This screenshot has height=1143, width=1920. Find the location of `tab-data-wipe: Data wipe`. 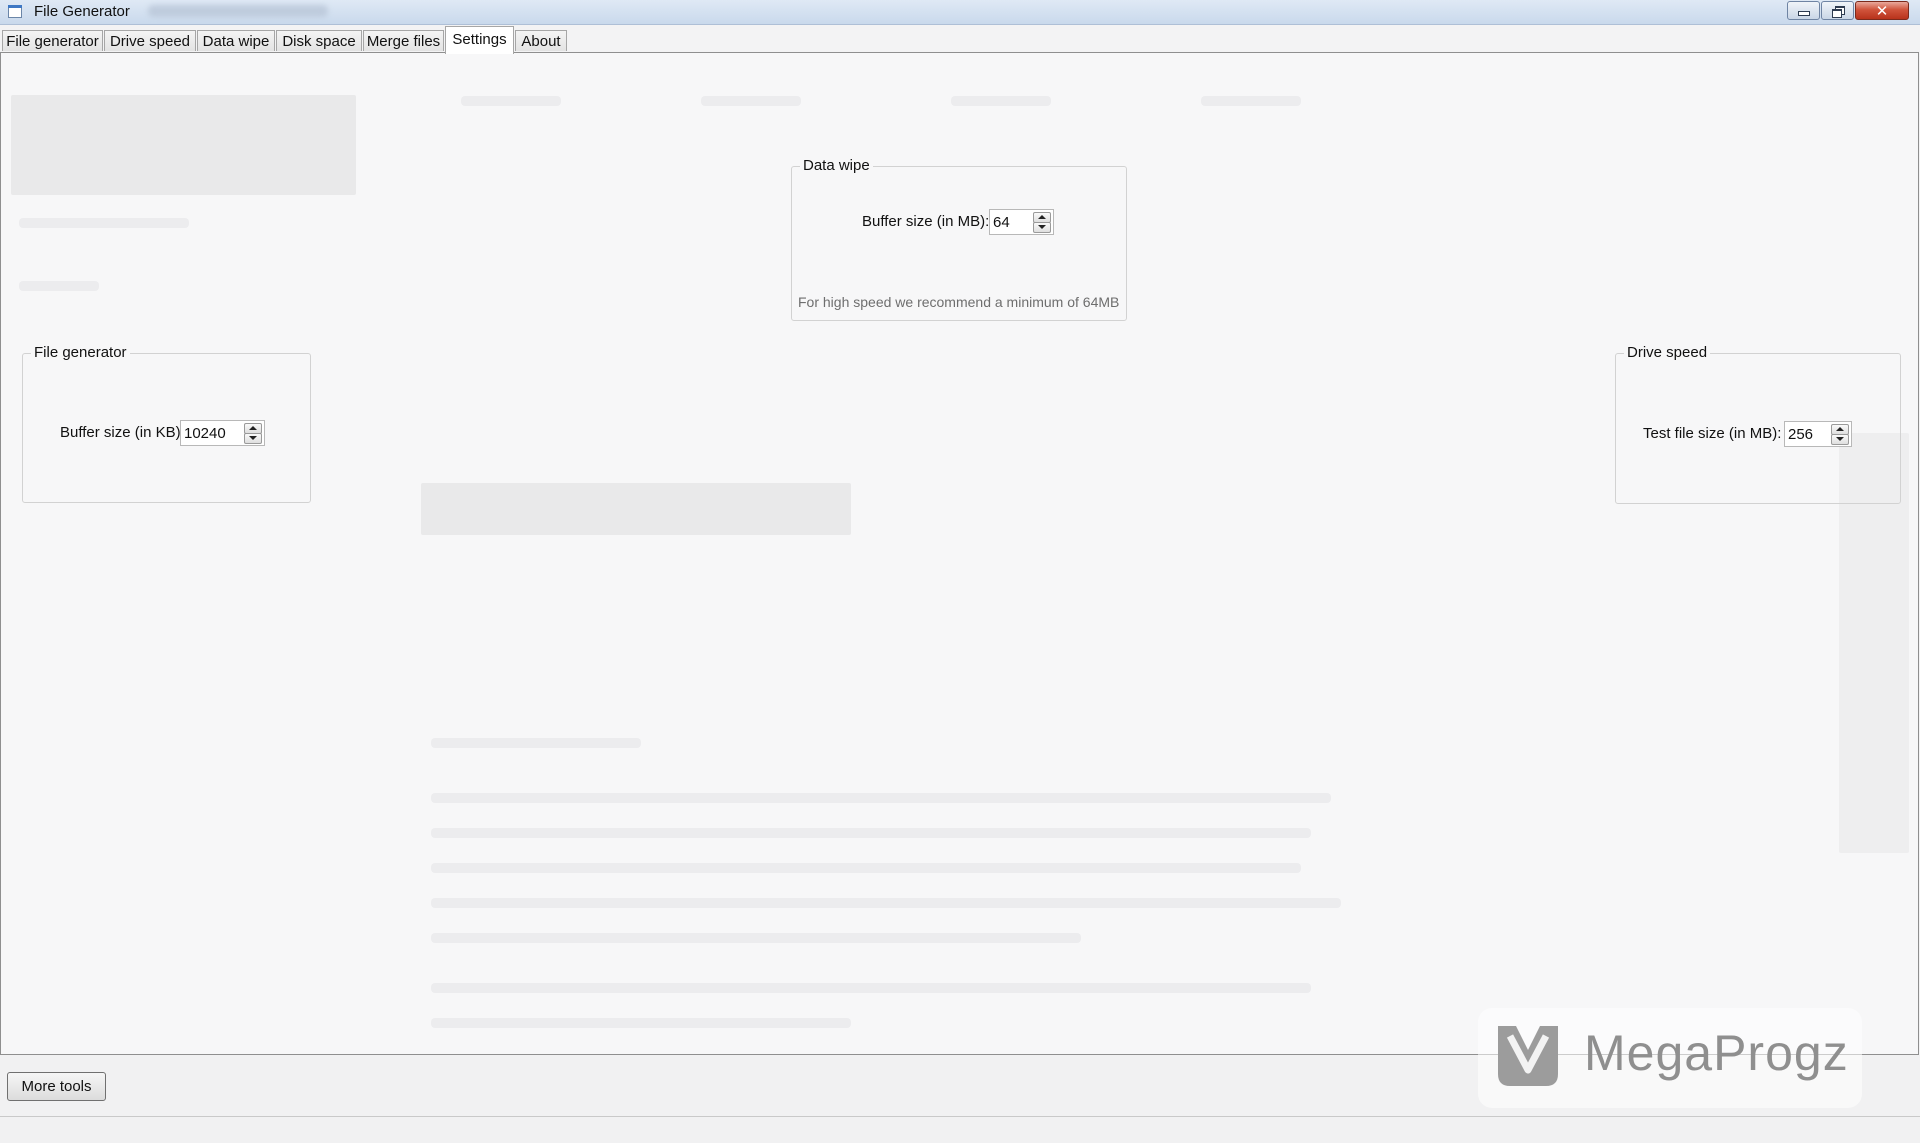

tab-data-wipe: Data wipe is located at coordinates (236, 40).